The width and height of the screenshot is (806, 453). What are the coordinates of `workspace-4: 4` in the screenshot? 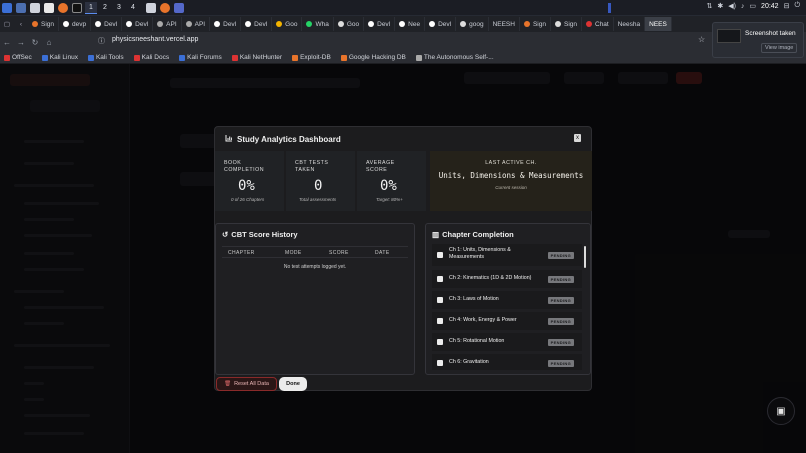 It's located at (133, 8).